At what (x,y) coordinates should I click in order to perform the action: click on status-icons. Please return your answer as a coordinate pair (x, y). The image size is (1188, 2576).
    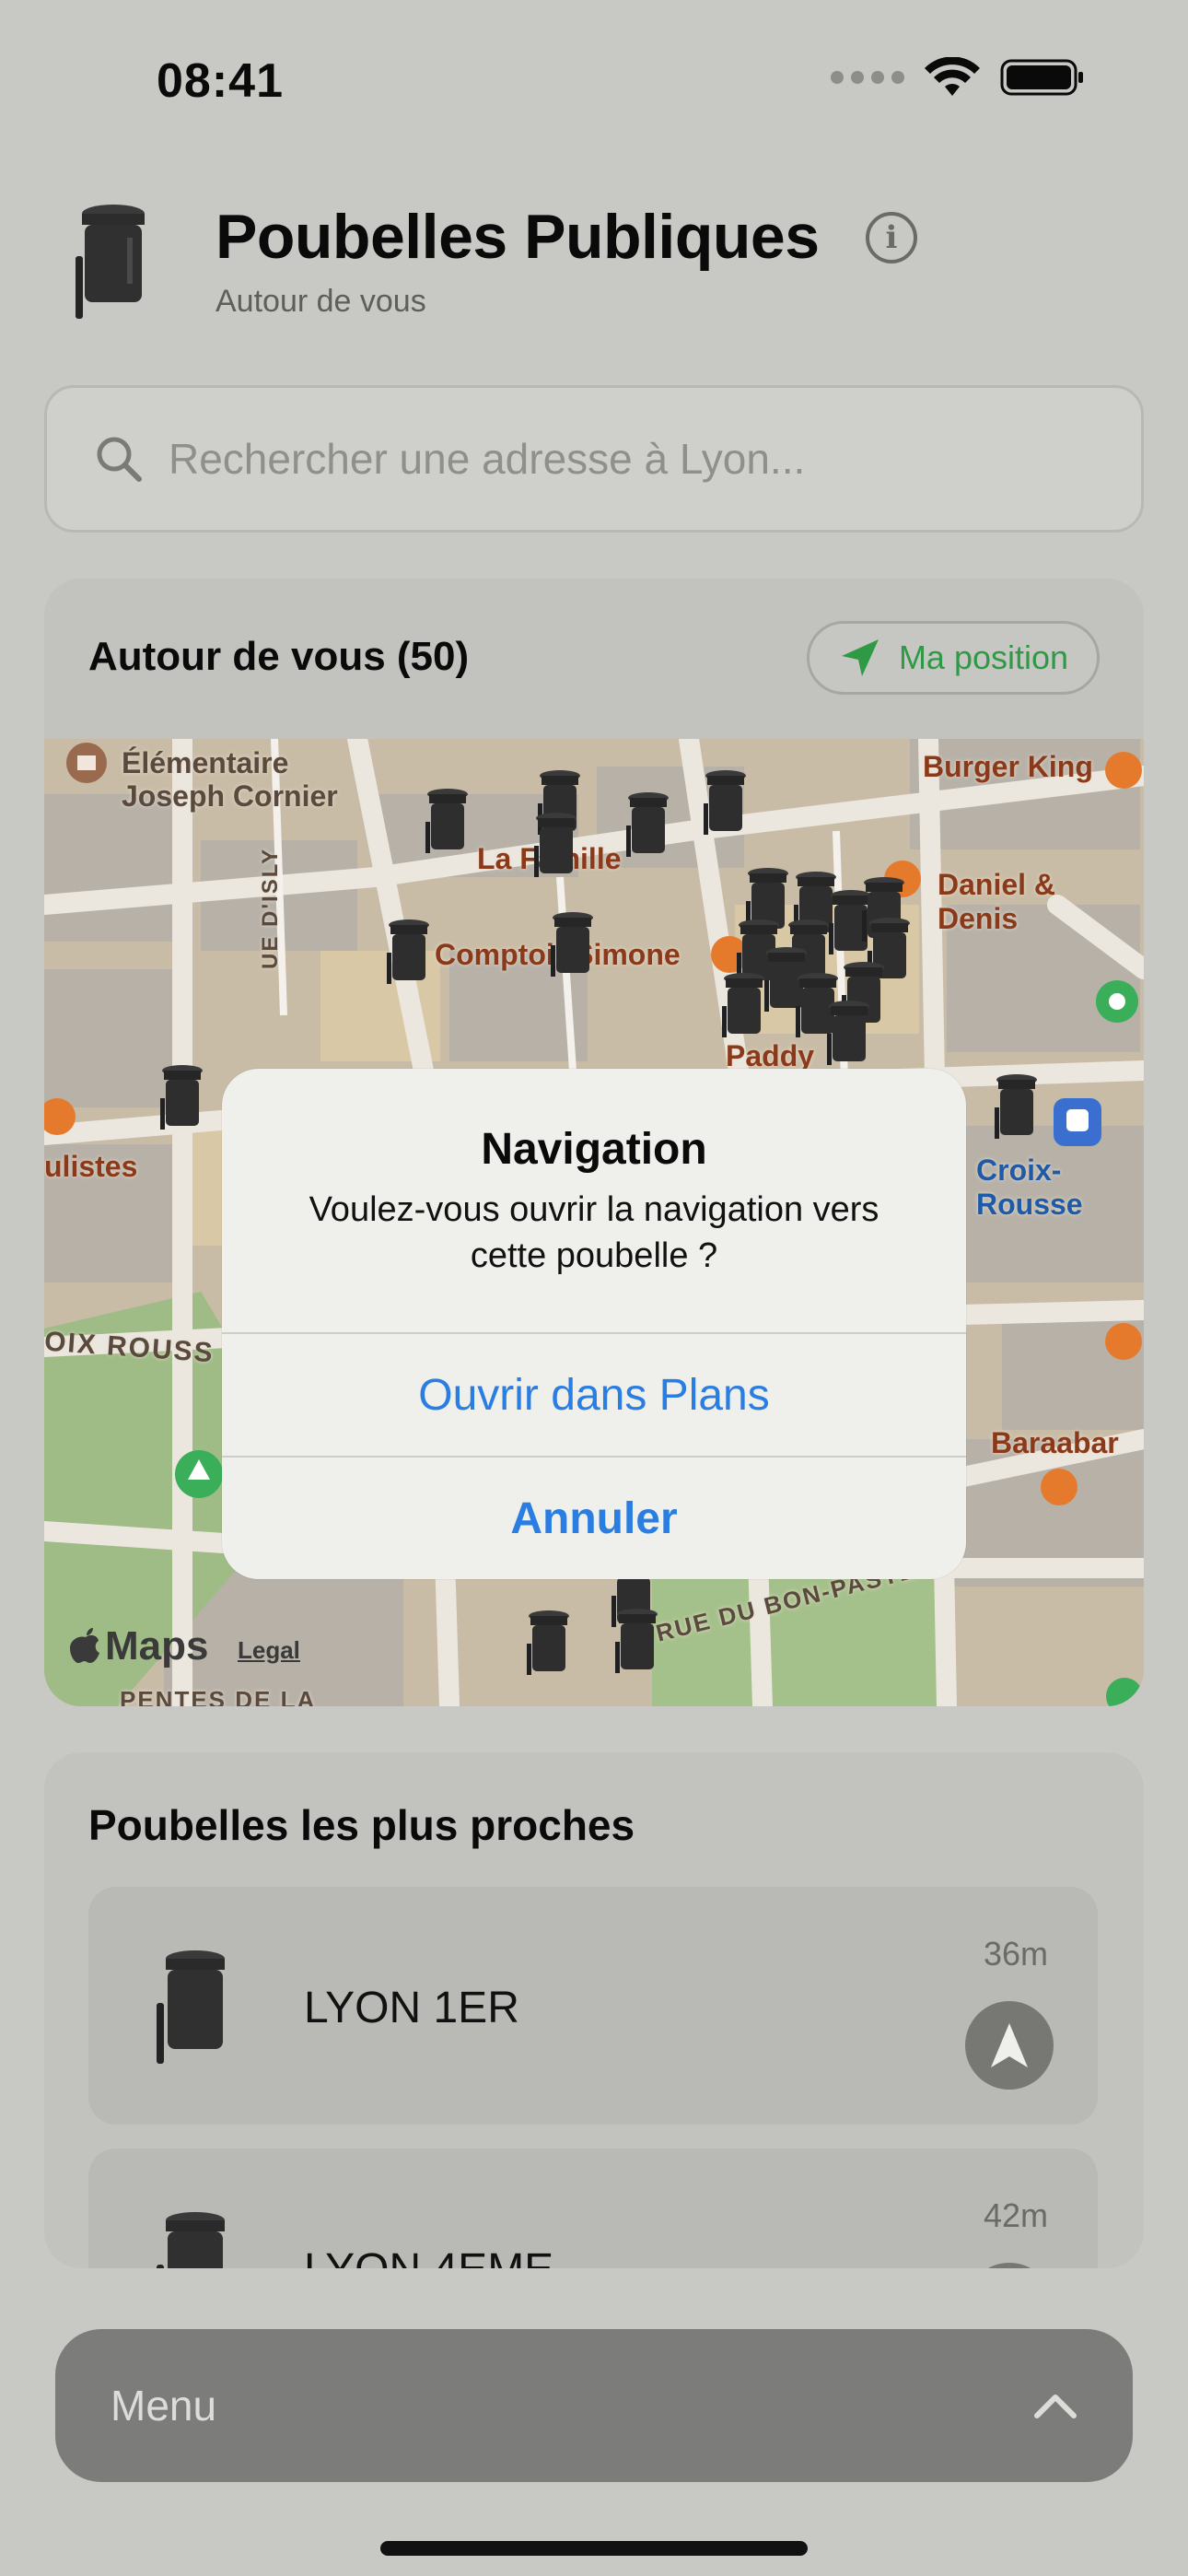
    Looking at the image, I should click on (958, 77).